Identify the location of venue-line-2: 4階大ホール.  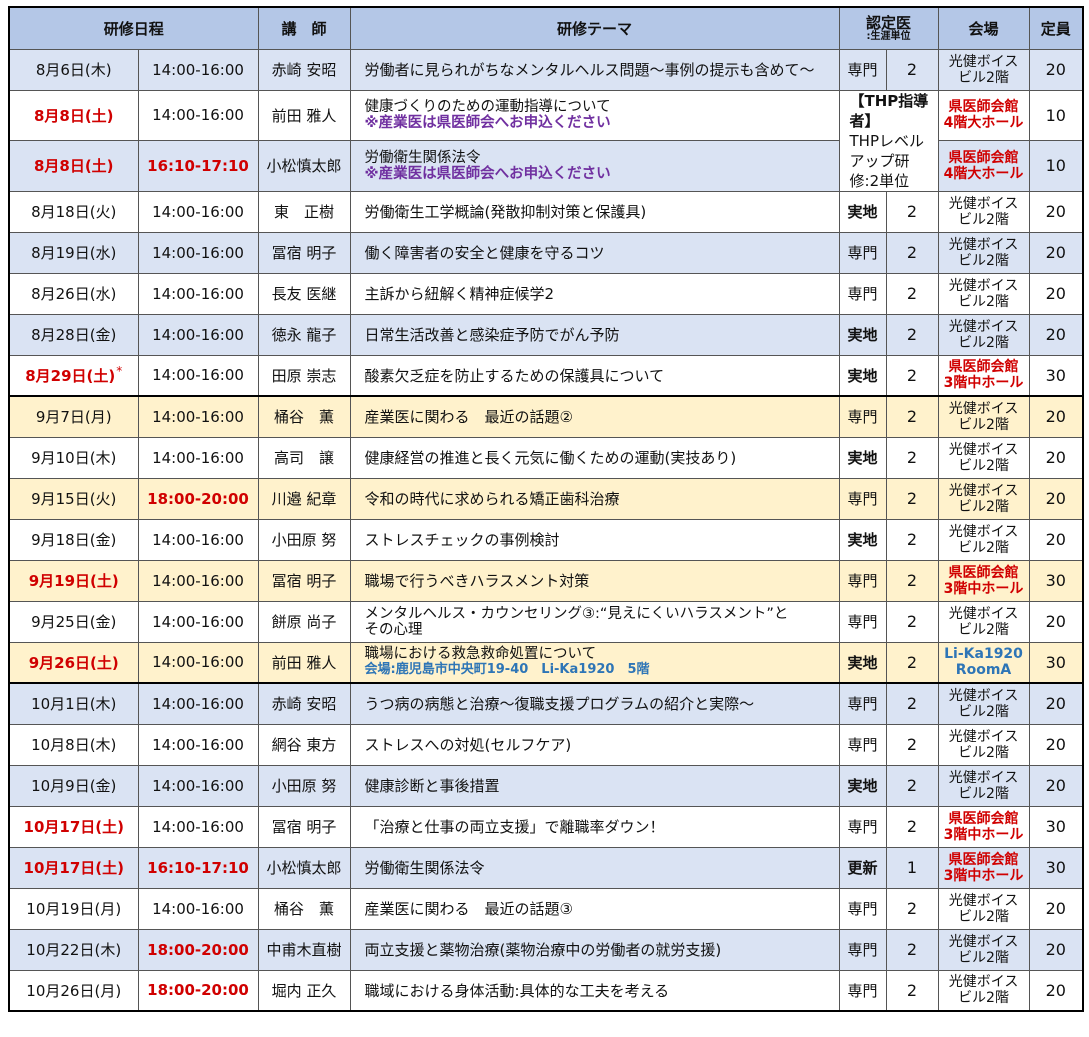
(983, 123).